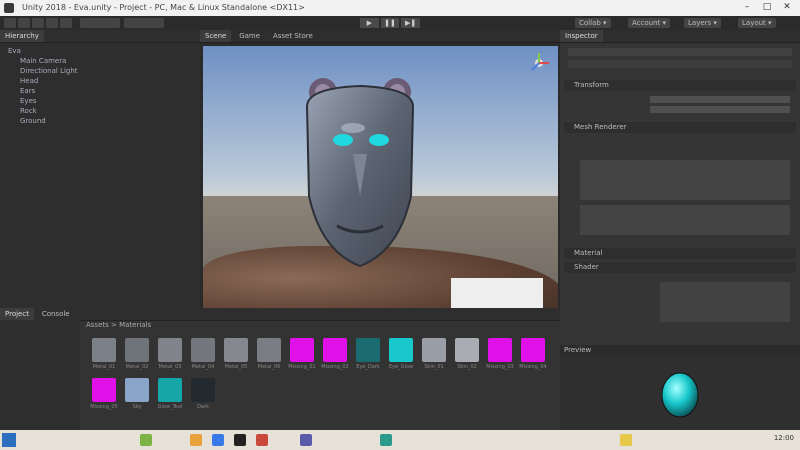 Image resolution: width=800 pixels, height=450 pixels. I want to click on section-material: Material, so click(680, 253).